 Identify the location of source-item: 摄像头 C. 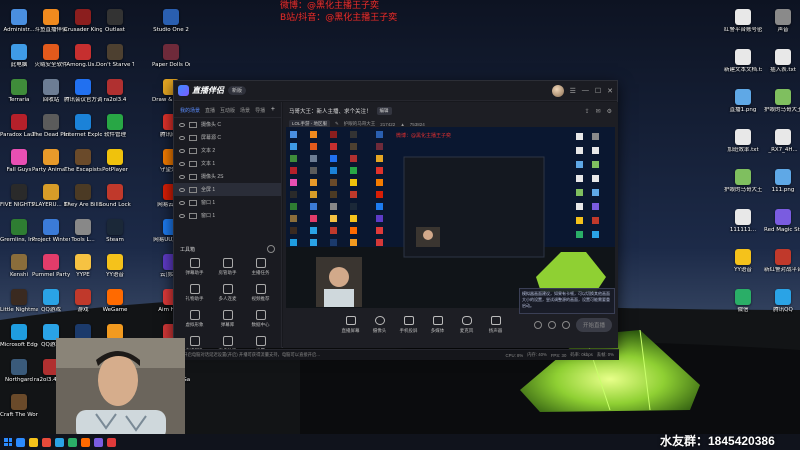
(227, 124).